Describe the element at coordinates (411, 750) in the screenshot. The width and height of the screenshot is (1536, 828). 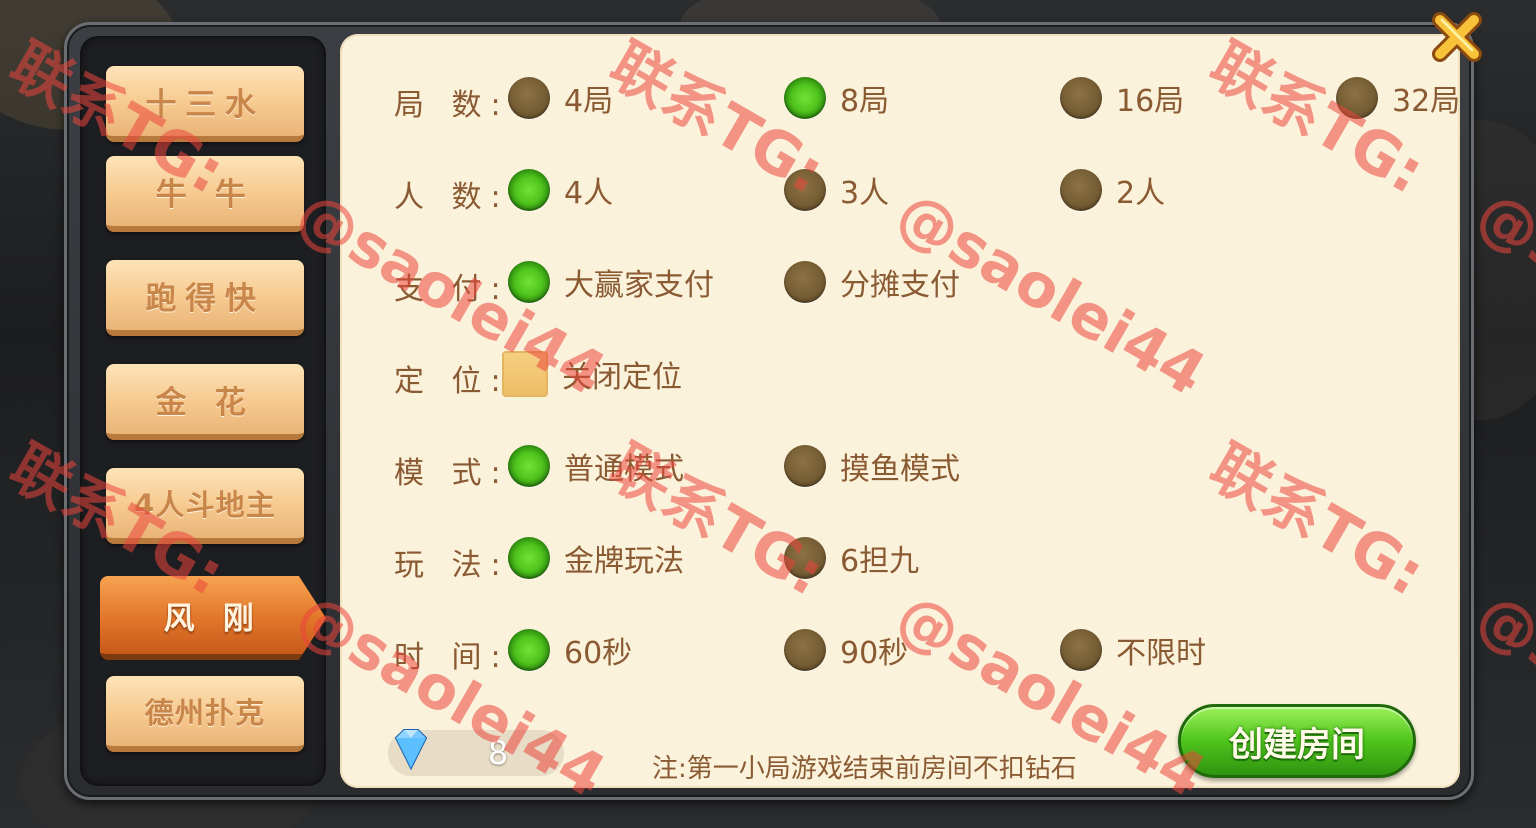
I see `diamond-icon` at that location.